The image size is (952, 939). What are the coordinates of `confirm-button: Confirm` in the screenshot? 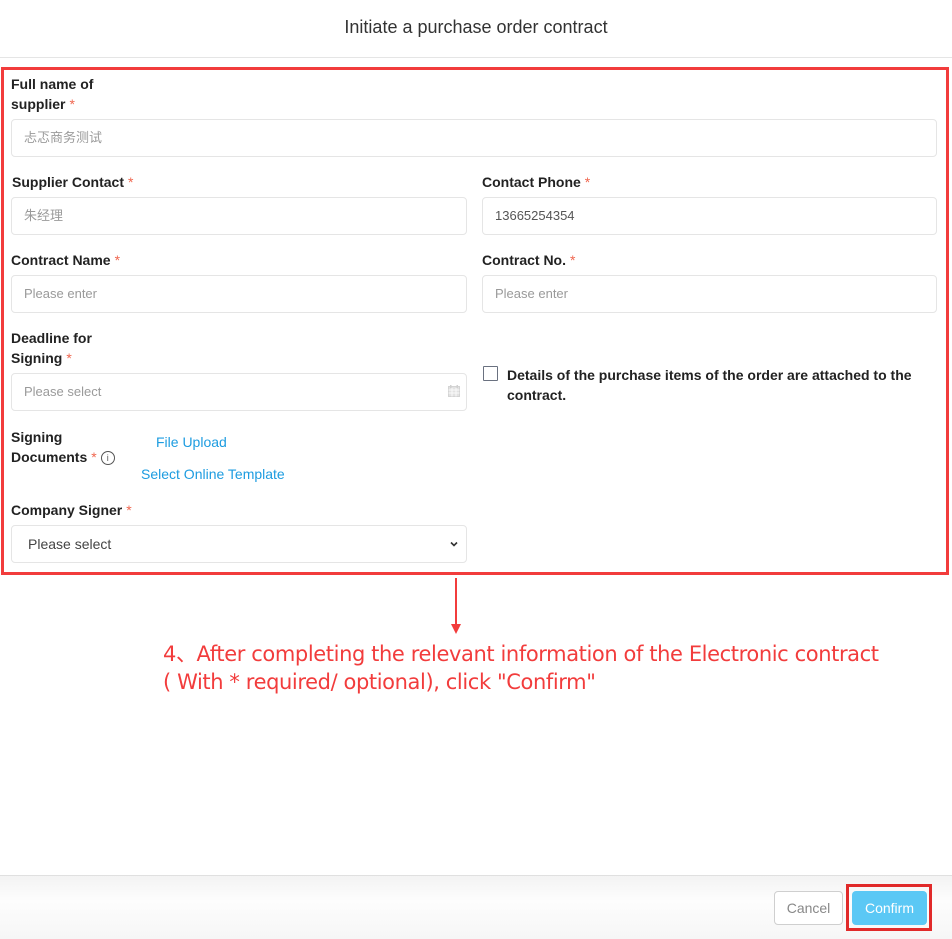 It's located at (889, 908).